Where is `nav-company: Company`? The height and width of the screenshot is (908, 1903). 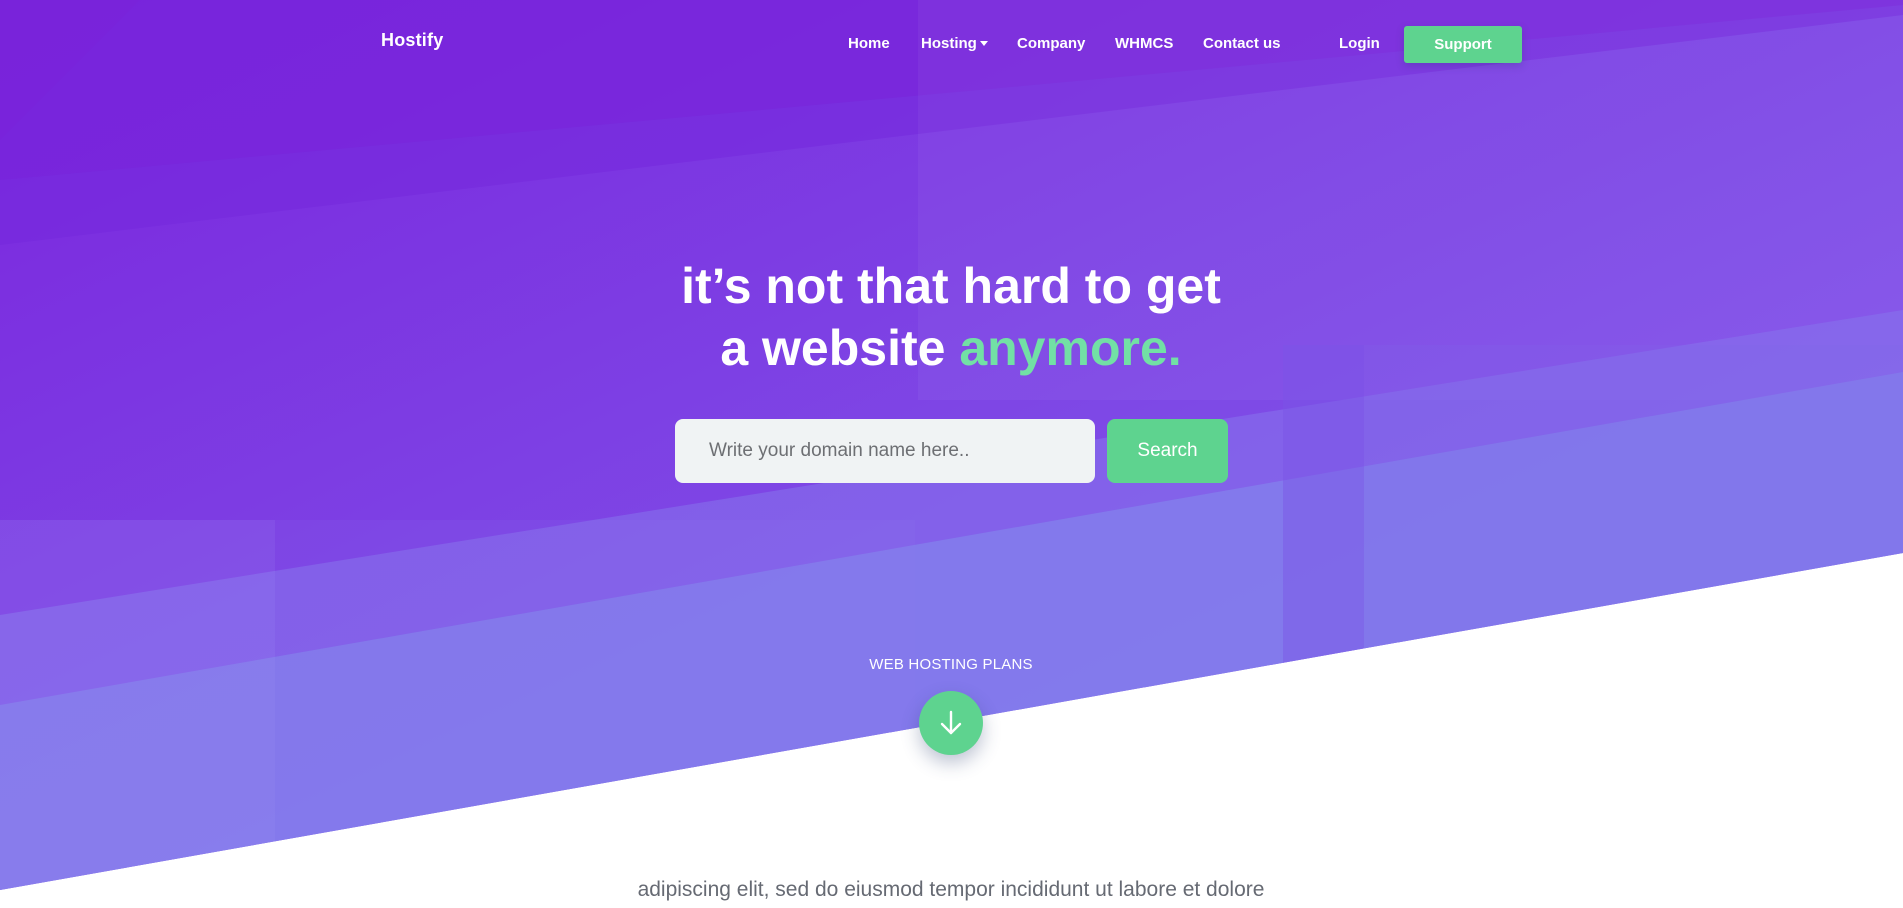
nav-company: Company is located at coordinates (1051, 43).